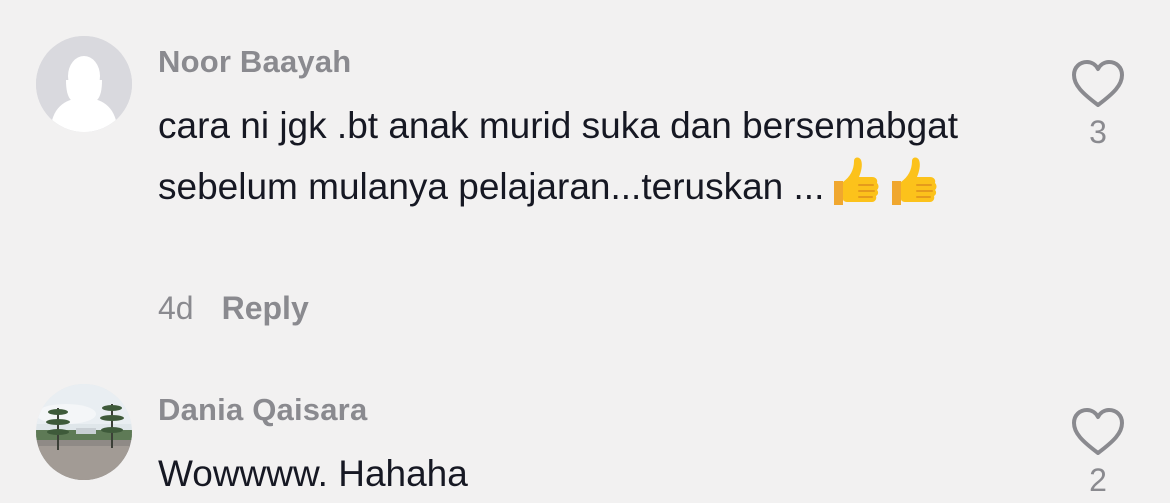  I want to click on like-button: 3, so click(1098, 104).